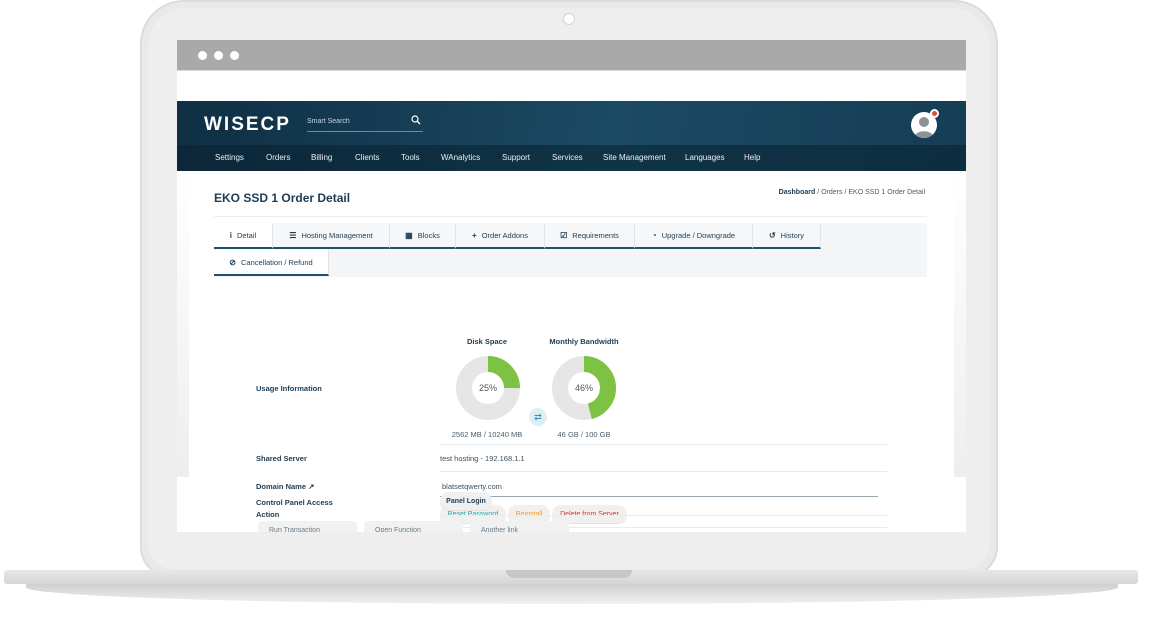 The image size is (1150, 636). Describe the element at coordinates (634, 157) in the screenshot. I see `nav-site-management: Site Management` at that location.